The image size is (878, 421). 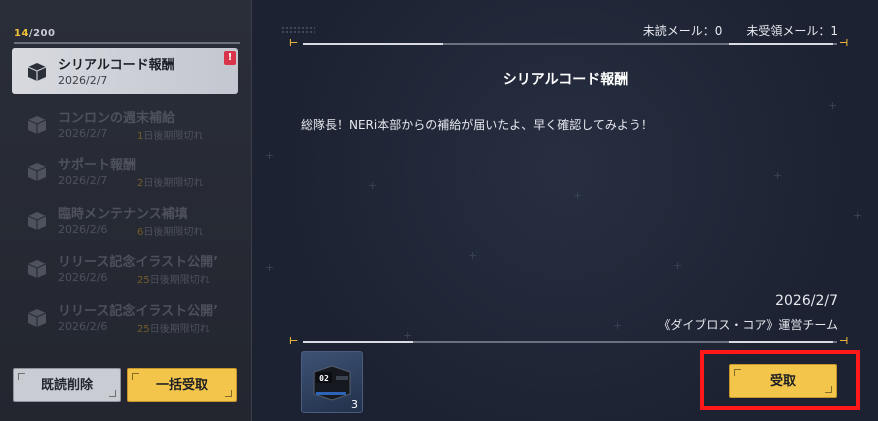 What do you see at coordinates (783, 381) in the screenshot?
I see `claim-button: 受取` at bounding box center [783, 381].